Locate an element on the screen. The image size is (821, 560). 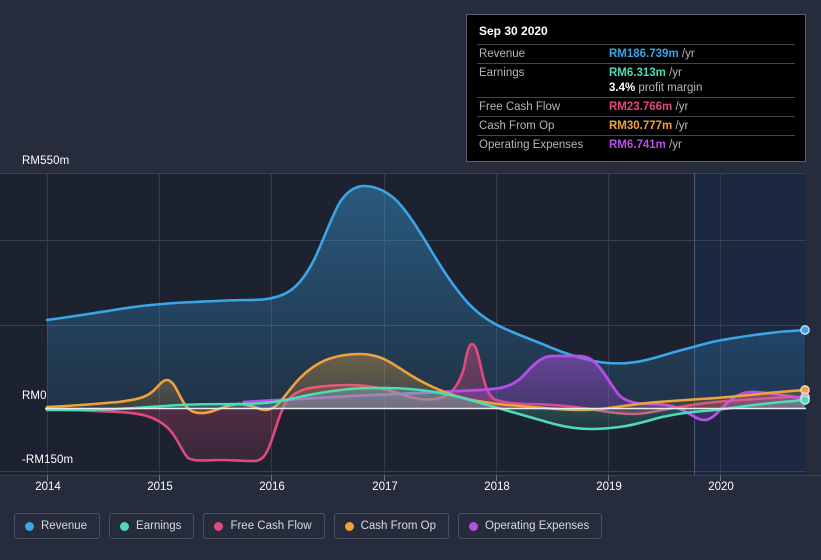
tooltip-value-operating-expenses: RM6.741m /yr is located at coordinates (701, 145).